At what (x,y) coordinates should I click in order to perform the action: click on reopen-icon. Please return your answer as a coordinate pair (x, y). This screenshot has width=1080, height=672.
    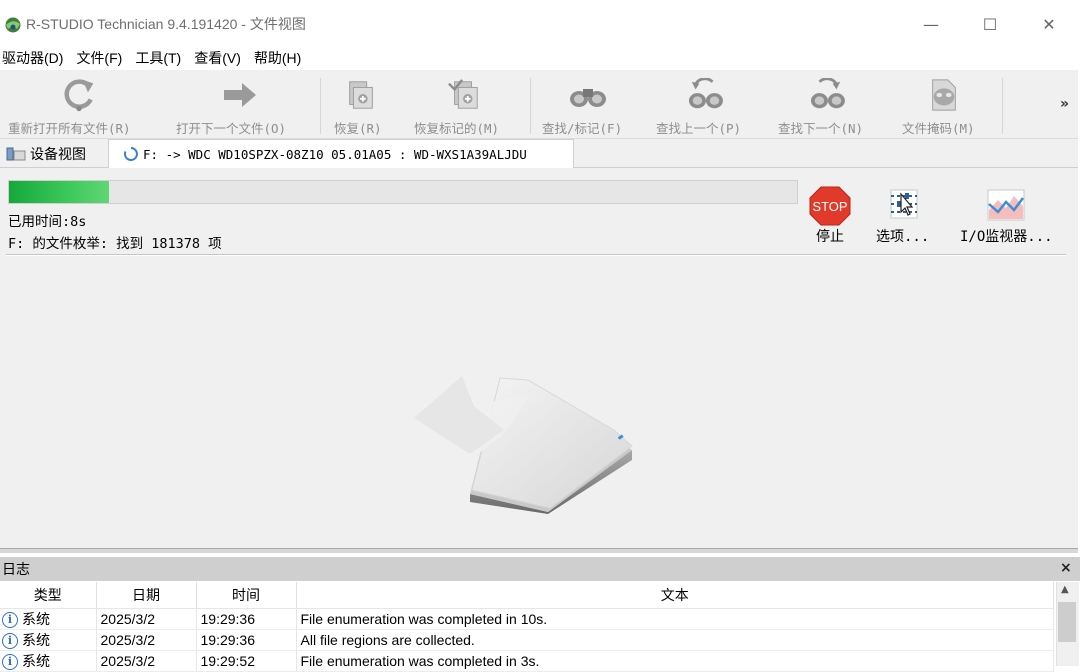
    Looking at the image, I should click on (79, 95).